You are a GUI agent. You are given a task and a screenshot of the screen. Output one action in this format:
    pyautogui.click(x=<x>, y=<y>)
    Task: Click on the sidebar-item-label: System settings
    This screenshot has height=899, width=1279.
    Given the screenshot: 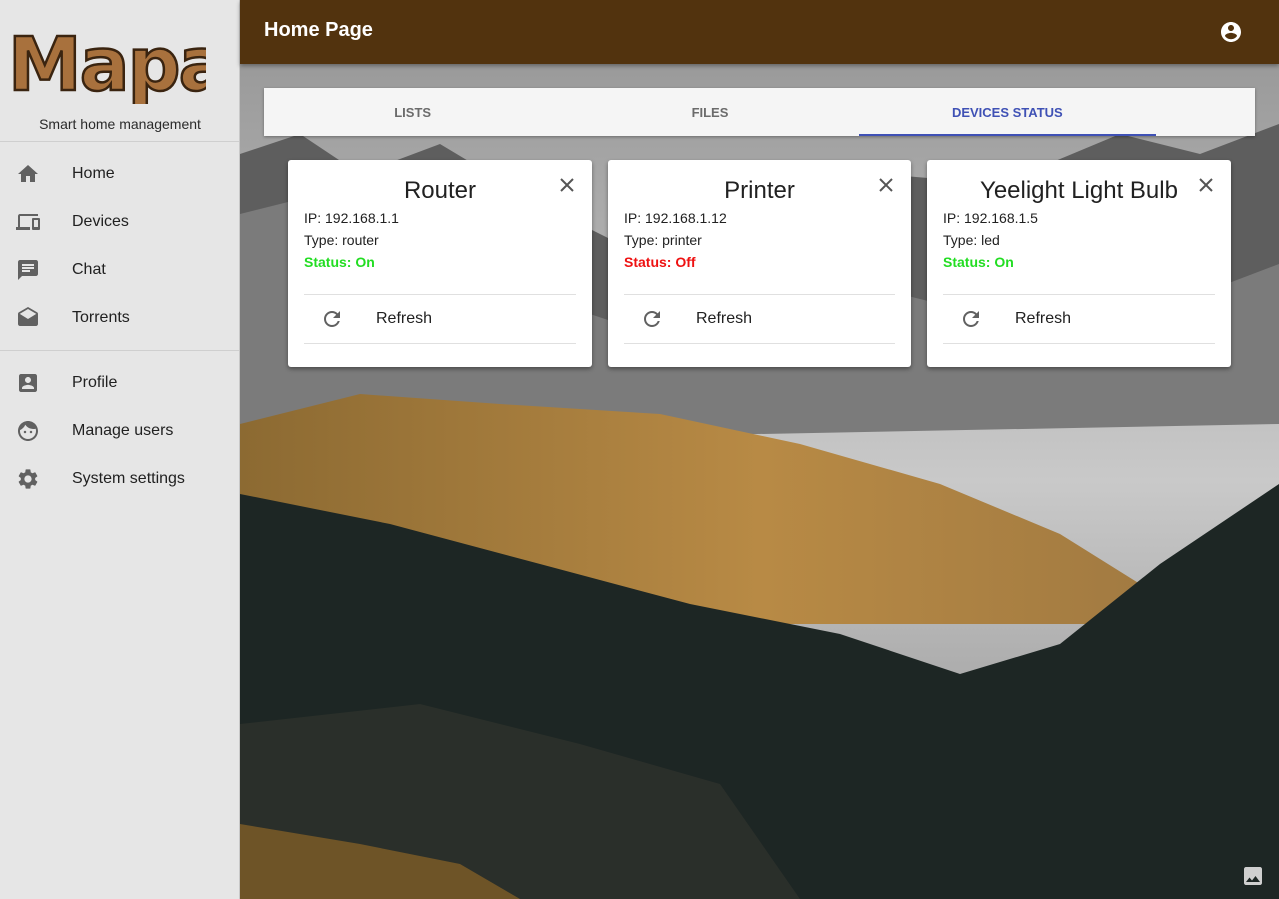 What is the action you would take?
    pyautogui.click(x=128, y=478)
    